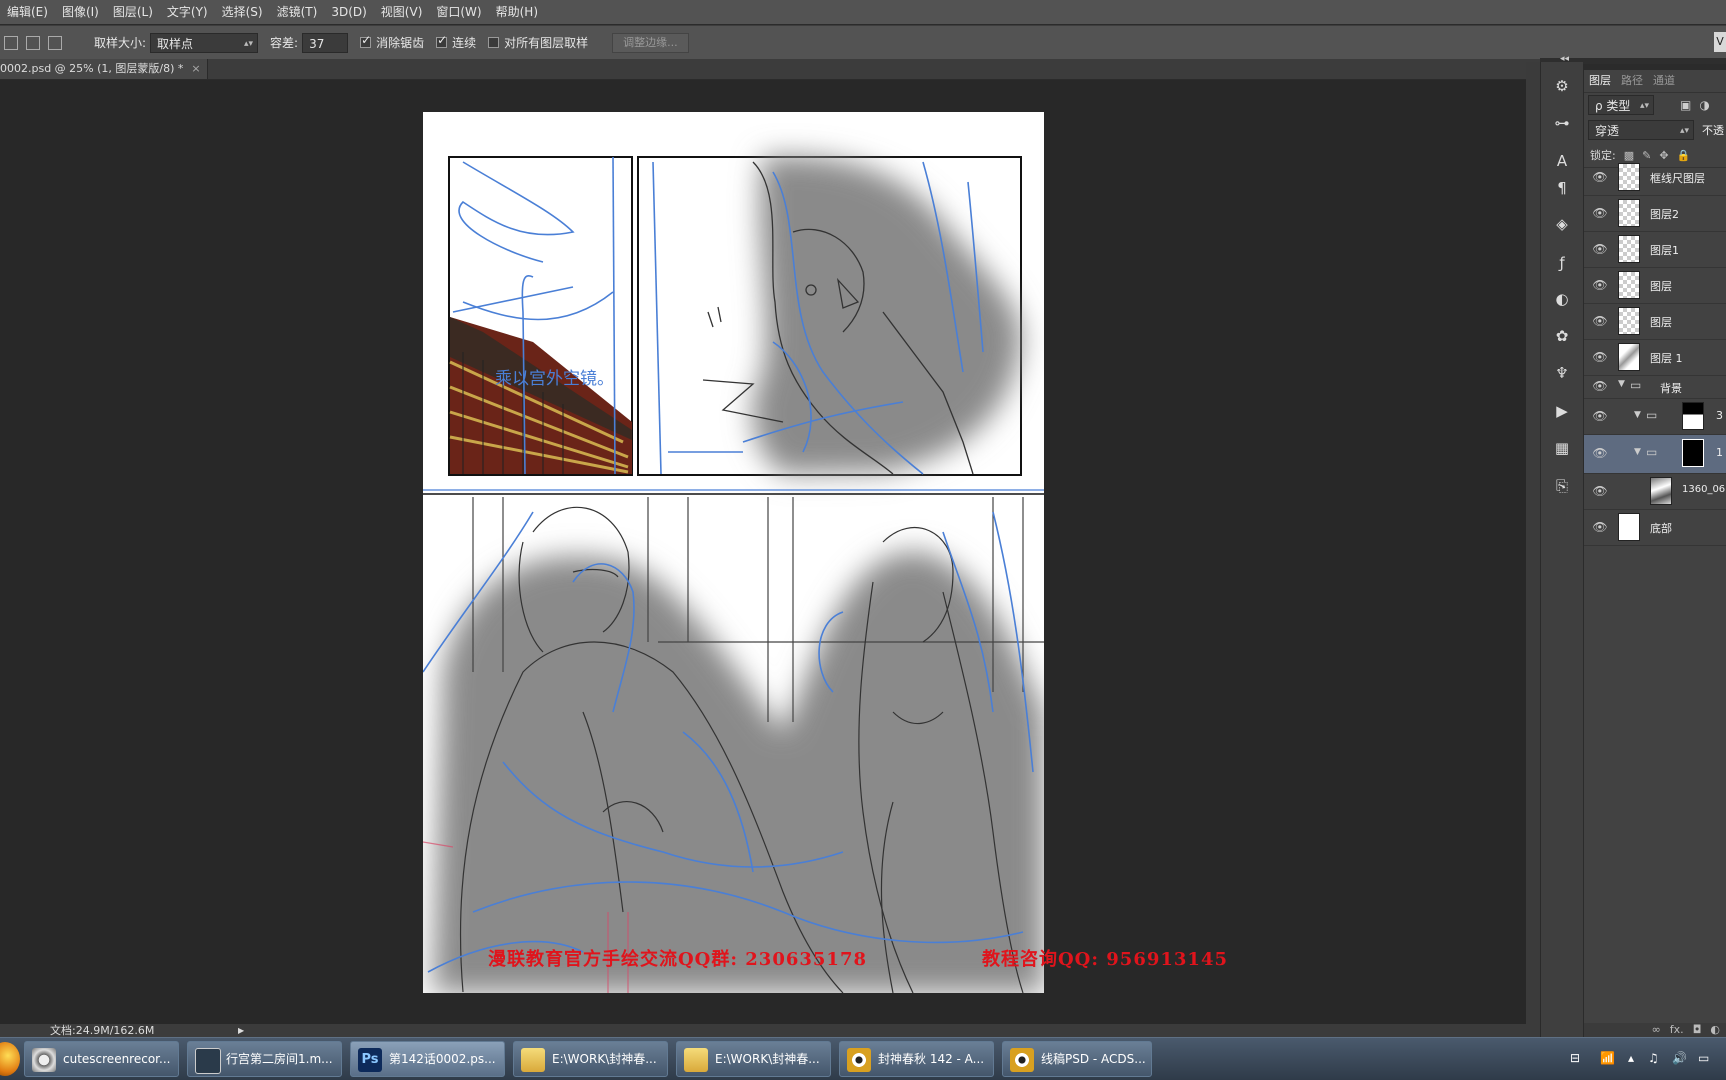  Describe the element at coordinates (494, 42) in the screenshot. I see `all-layers-checkbox` at that location.